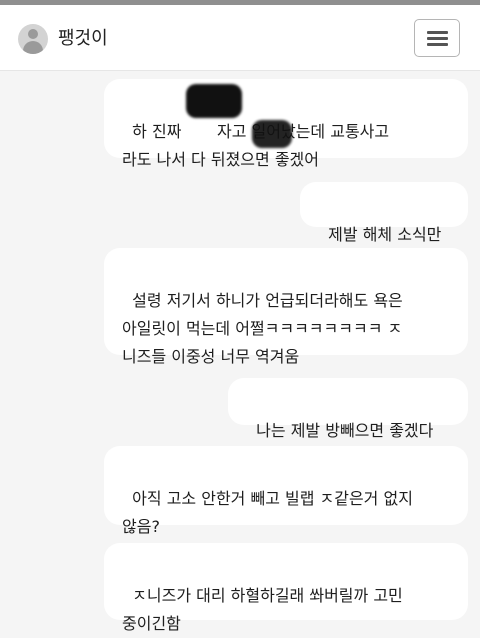 The height and width of the screenshot is (638, 480). I want to click on message-text-6: ㅈ니즈가 대리 하혈하길래 쏴버릴까 고민 중이긴함, so click(262, 609).